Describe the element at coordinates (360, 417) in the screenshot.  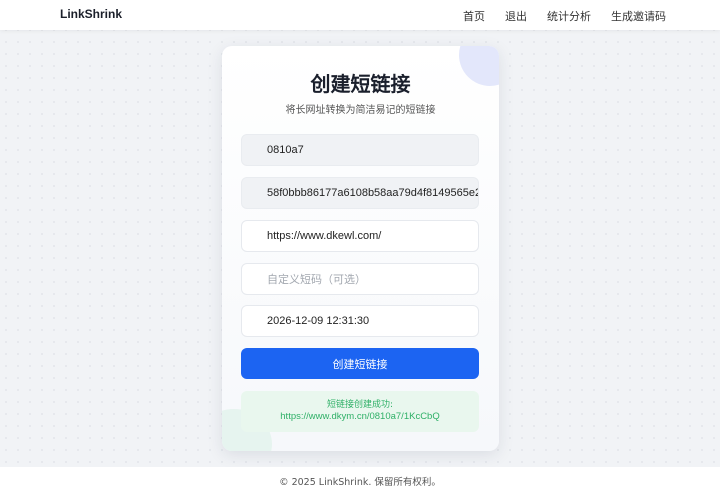
I see `result-short-url-link: https://www.dkym.cn/0810a7/1KcCbQ` at that location.